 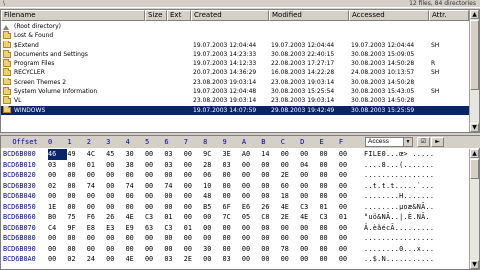 I want to click on file-row: Lost & Found, so click(x=235, y=35).